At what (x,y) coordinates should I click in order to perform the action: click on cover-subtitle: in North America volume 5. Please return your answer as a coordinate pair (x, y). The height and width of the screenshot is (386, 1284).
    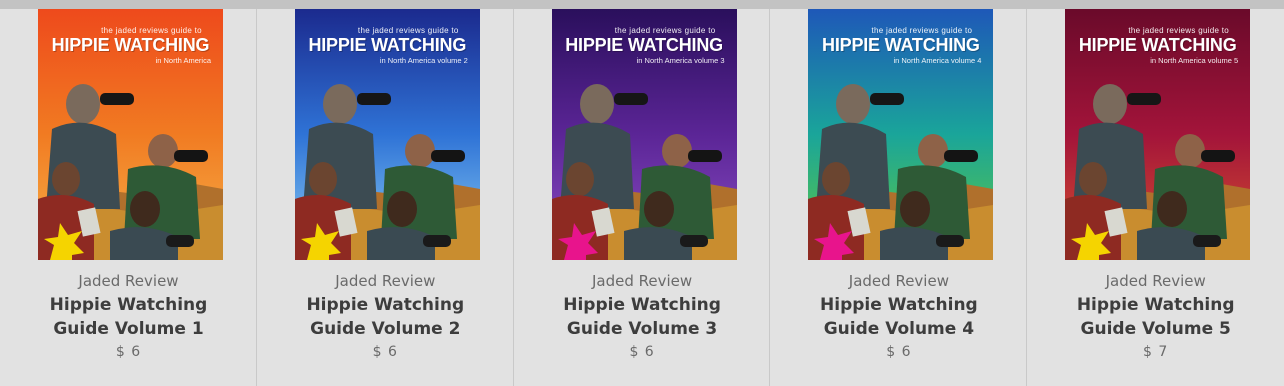
    Looking at the image, I should click on (1194, 60).